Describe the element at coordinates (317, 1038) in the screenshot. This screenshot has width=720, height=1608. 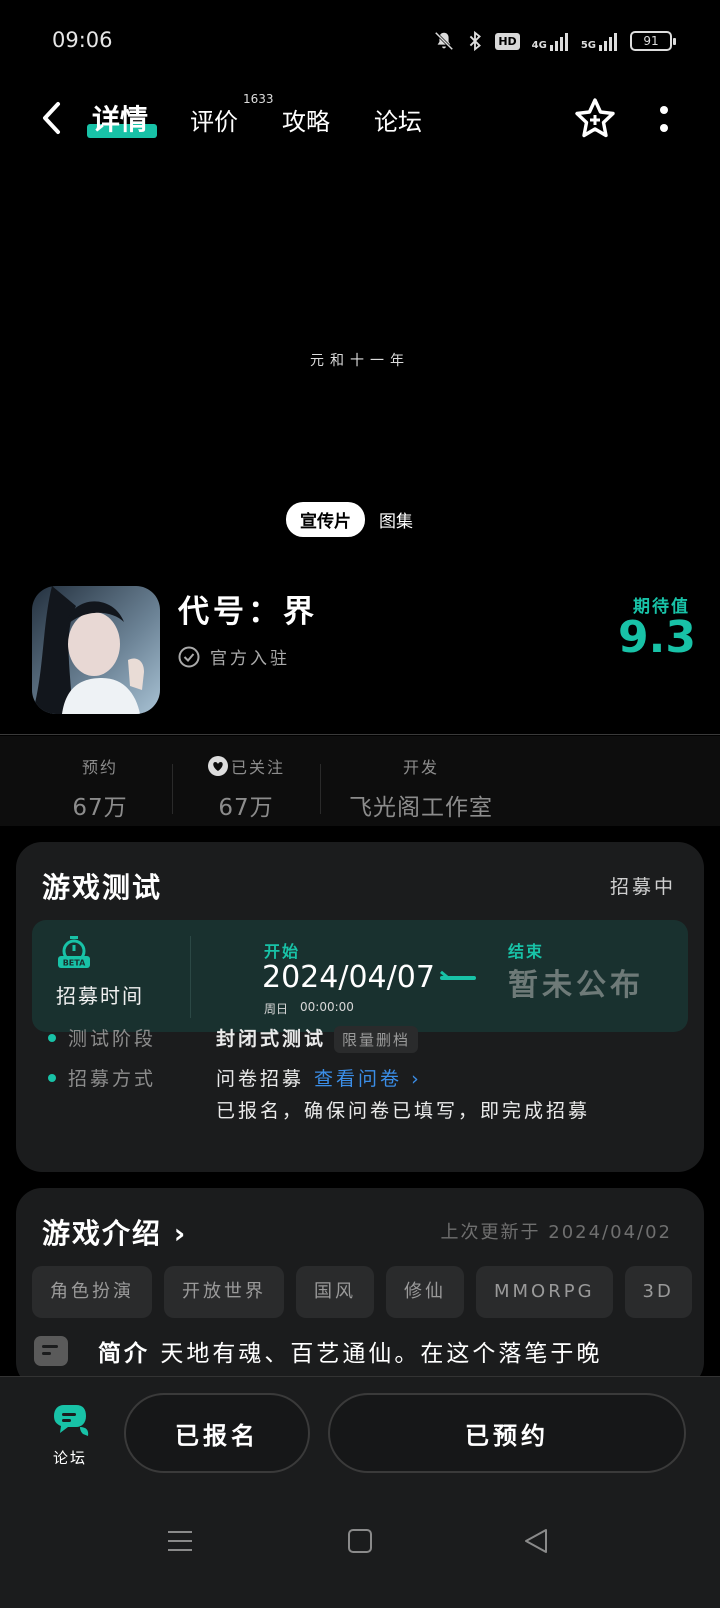
I see `stage-value: 封闭式测试 限量删档` at that location.